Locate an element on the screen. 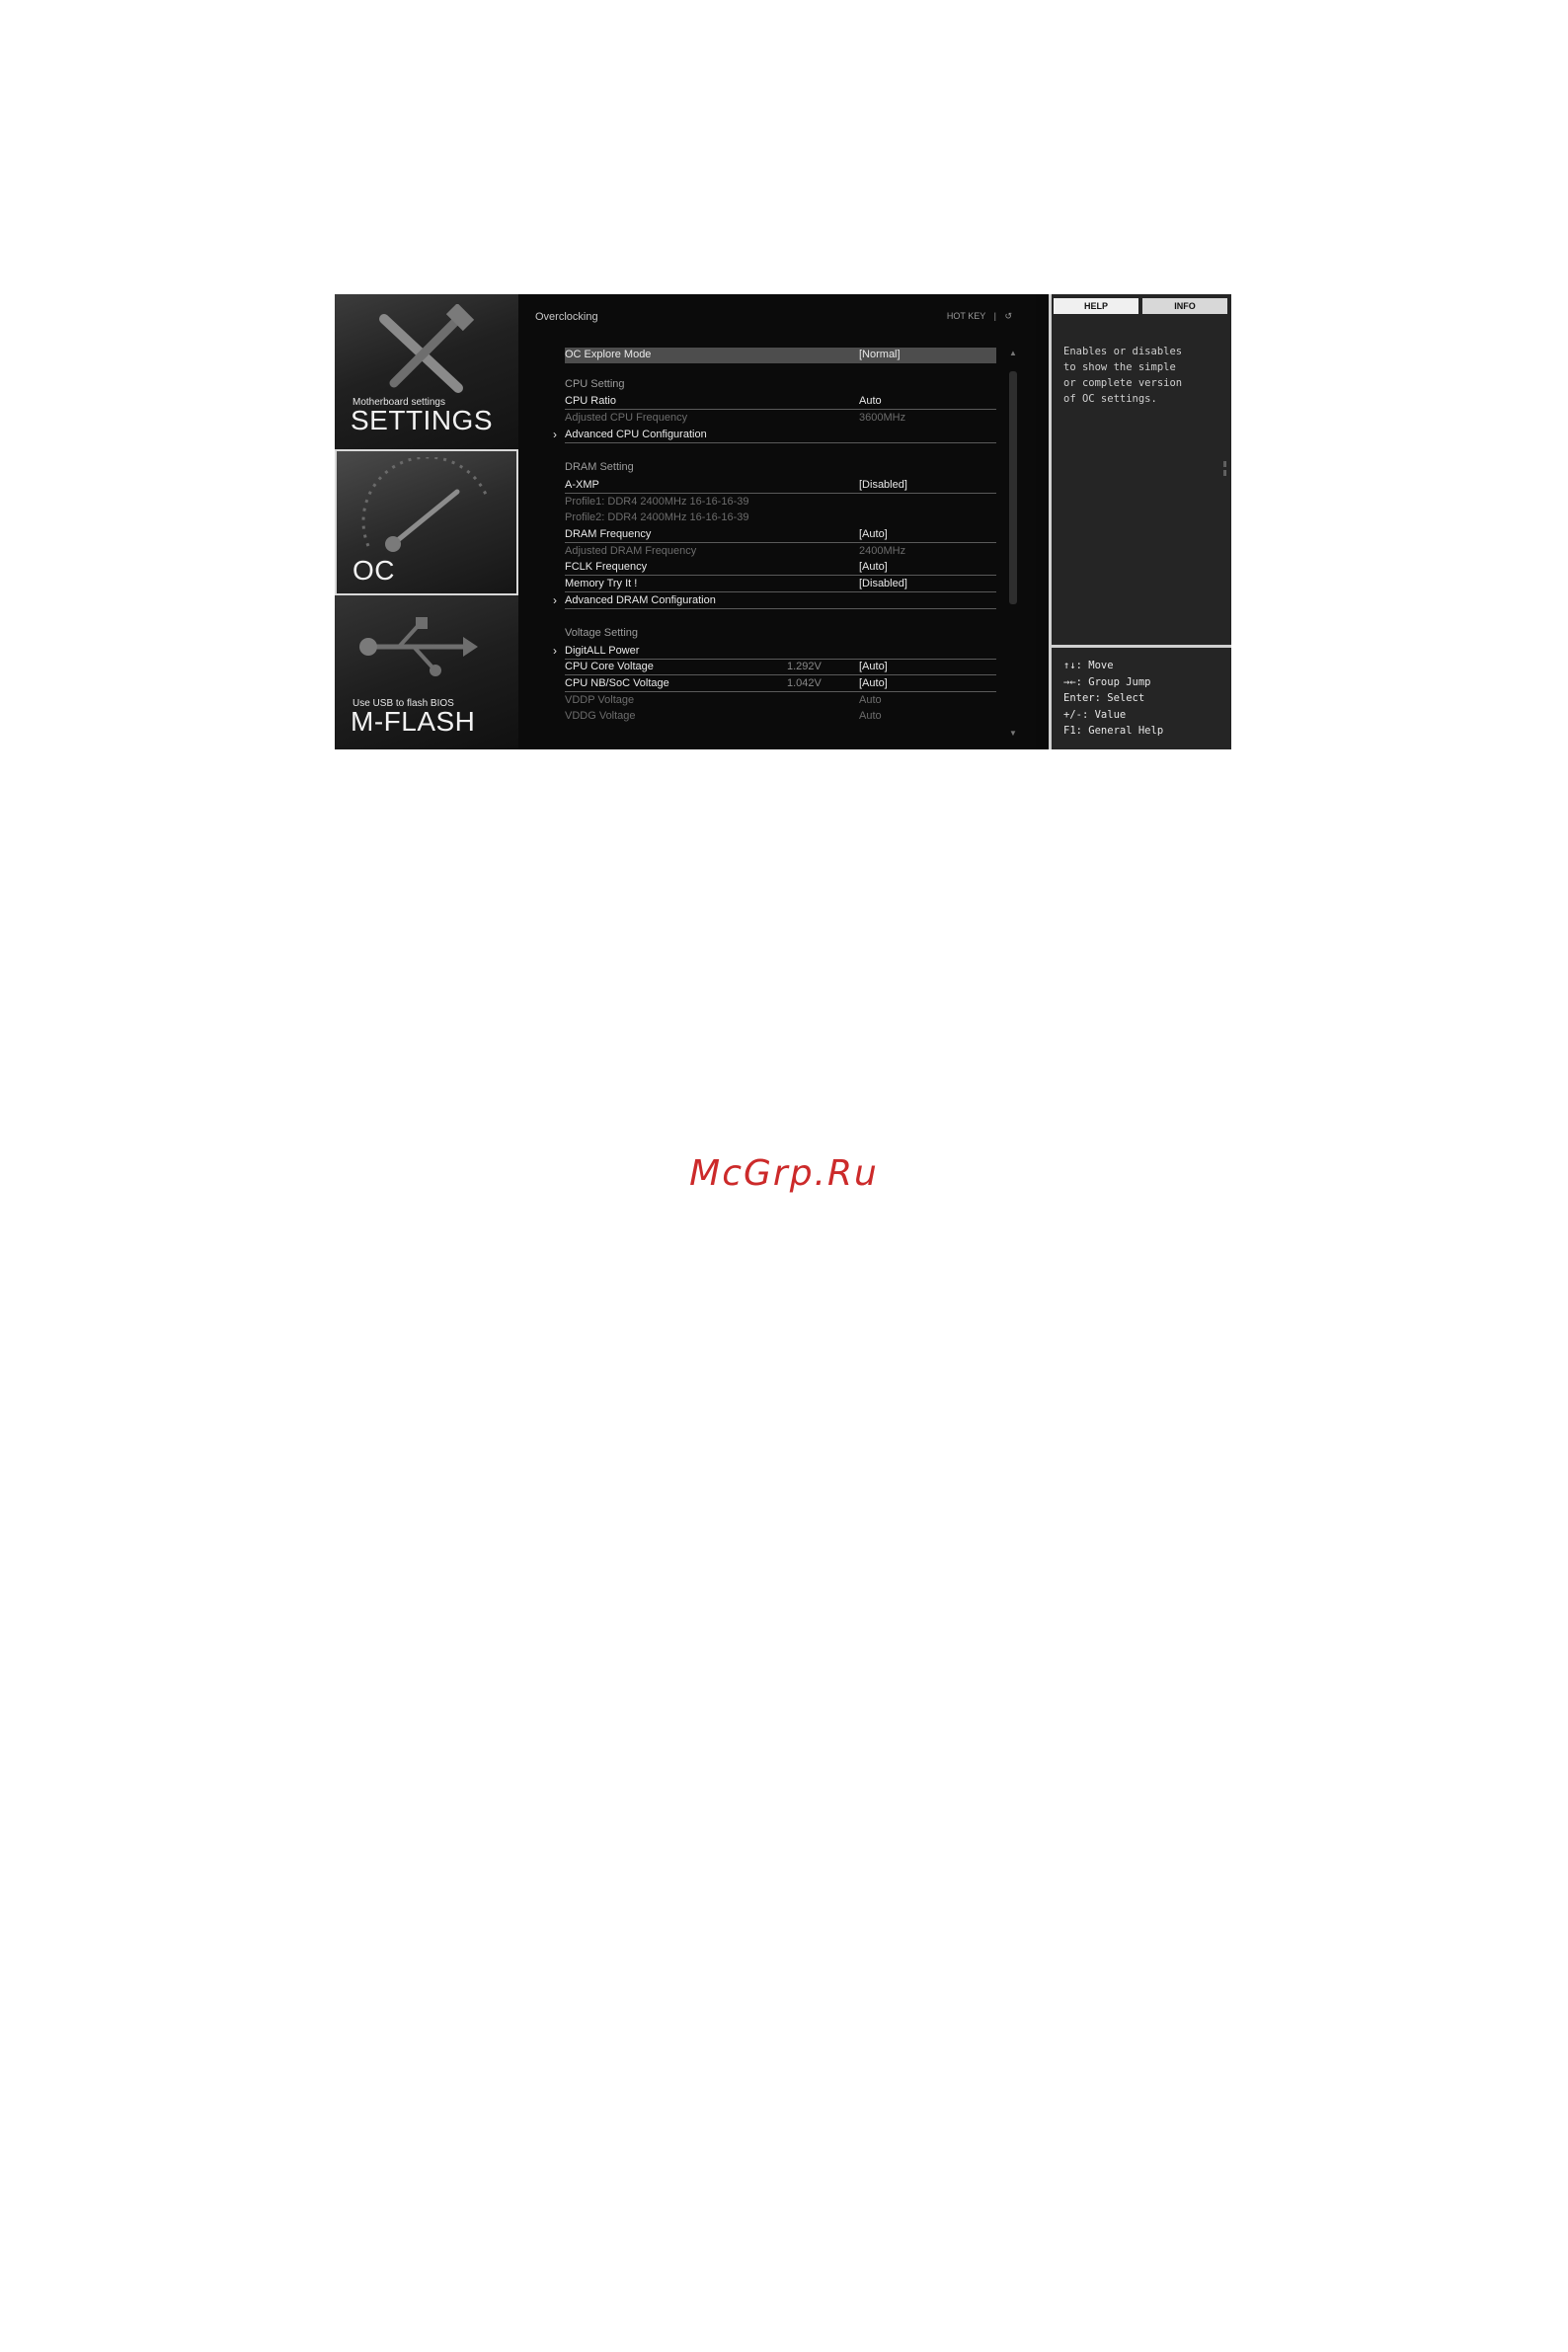  row-label: VDDG Voltage is located at coordinates (601, 716).